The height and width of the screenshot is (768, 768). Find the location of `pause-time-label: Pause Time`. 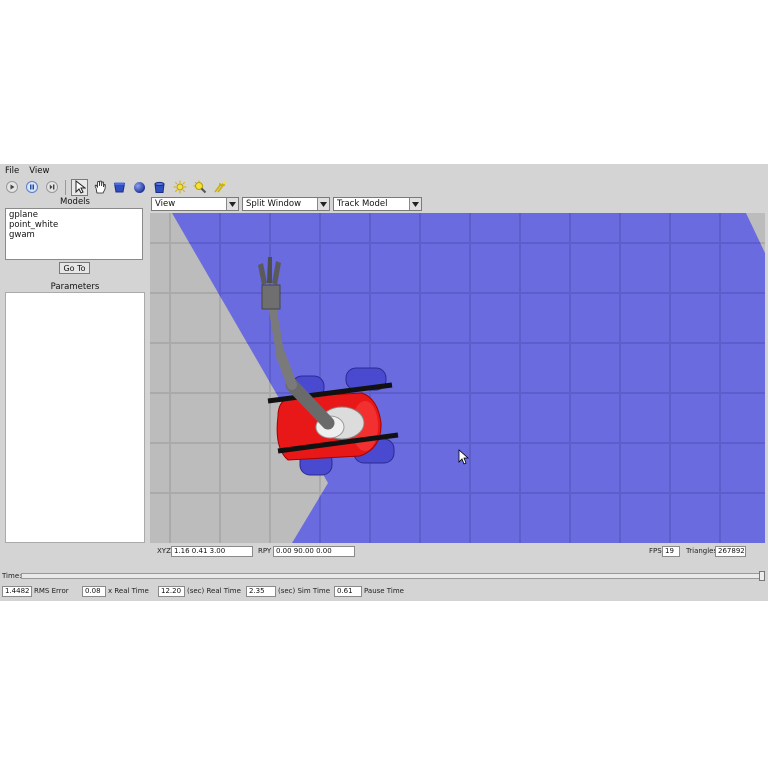

pause-time-label: Pause Time is located at coordinates (384, 591).